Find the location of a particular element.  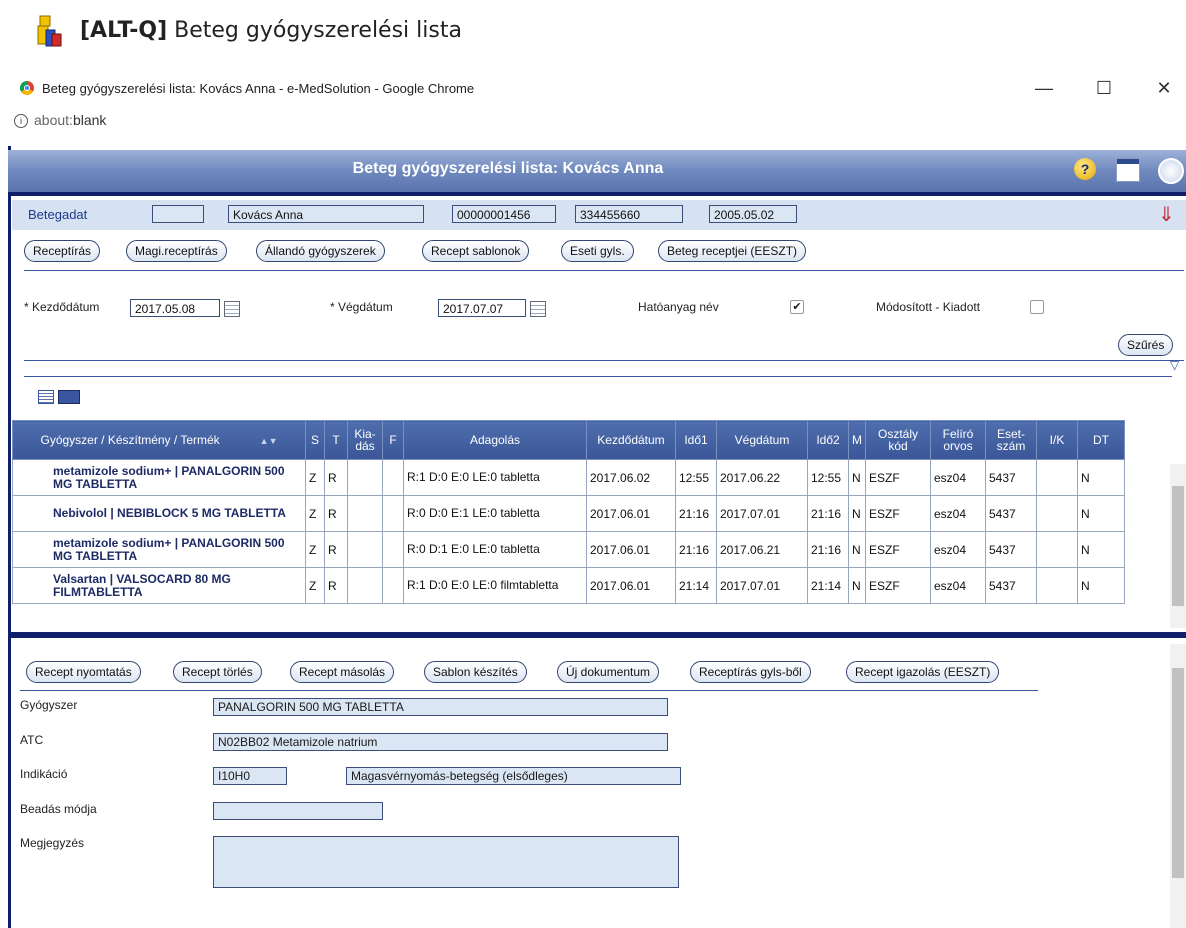

note-textarea is located at coordinates (446, 862).